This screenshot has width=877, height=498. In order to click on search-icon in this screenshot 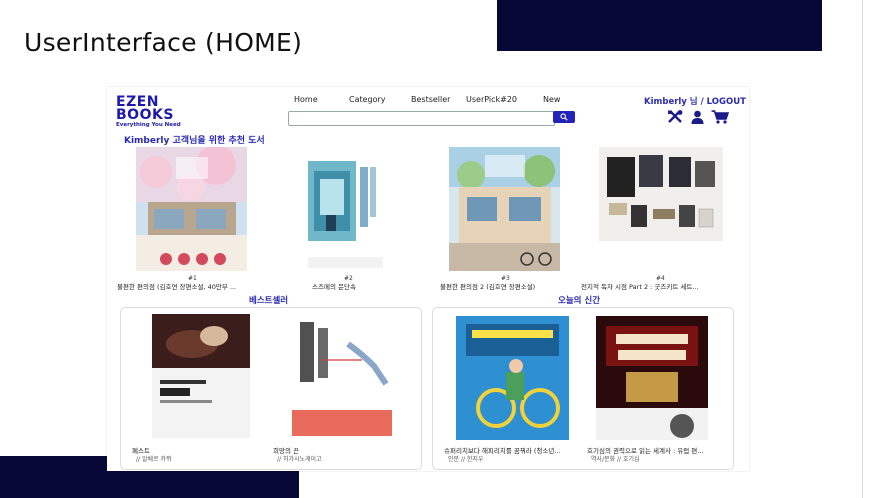, I will do `click(564, 117)`.